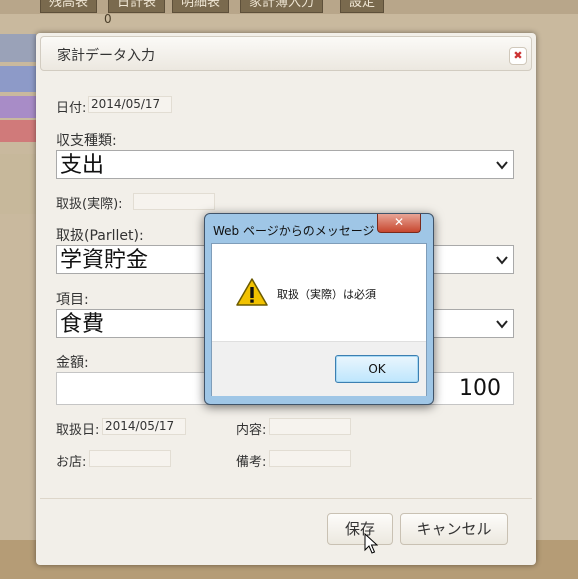 This screenshot has height=579, width=578. Describe the element at coordinates (371, 543) in the screenshot. I see `mouse-cursor-icon` at that location.